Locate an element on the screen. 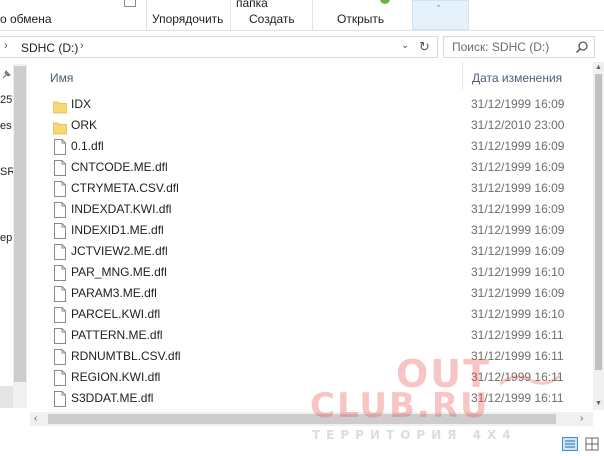  scroll-up-icon: ▲ is located at coordinates (598, 67).